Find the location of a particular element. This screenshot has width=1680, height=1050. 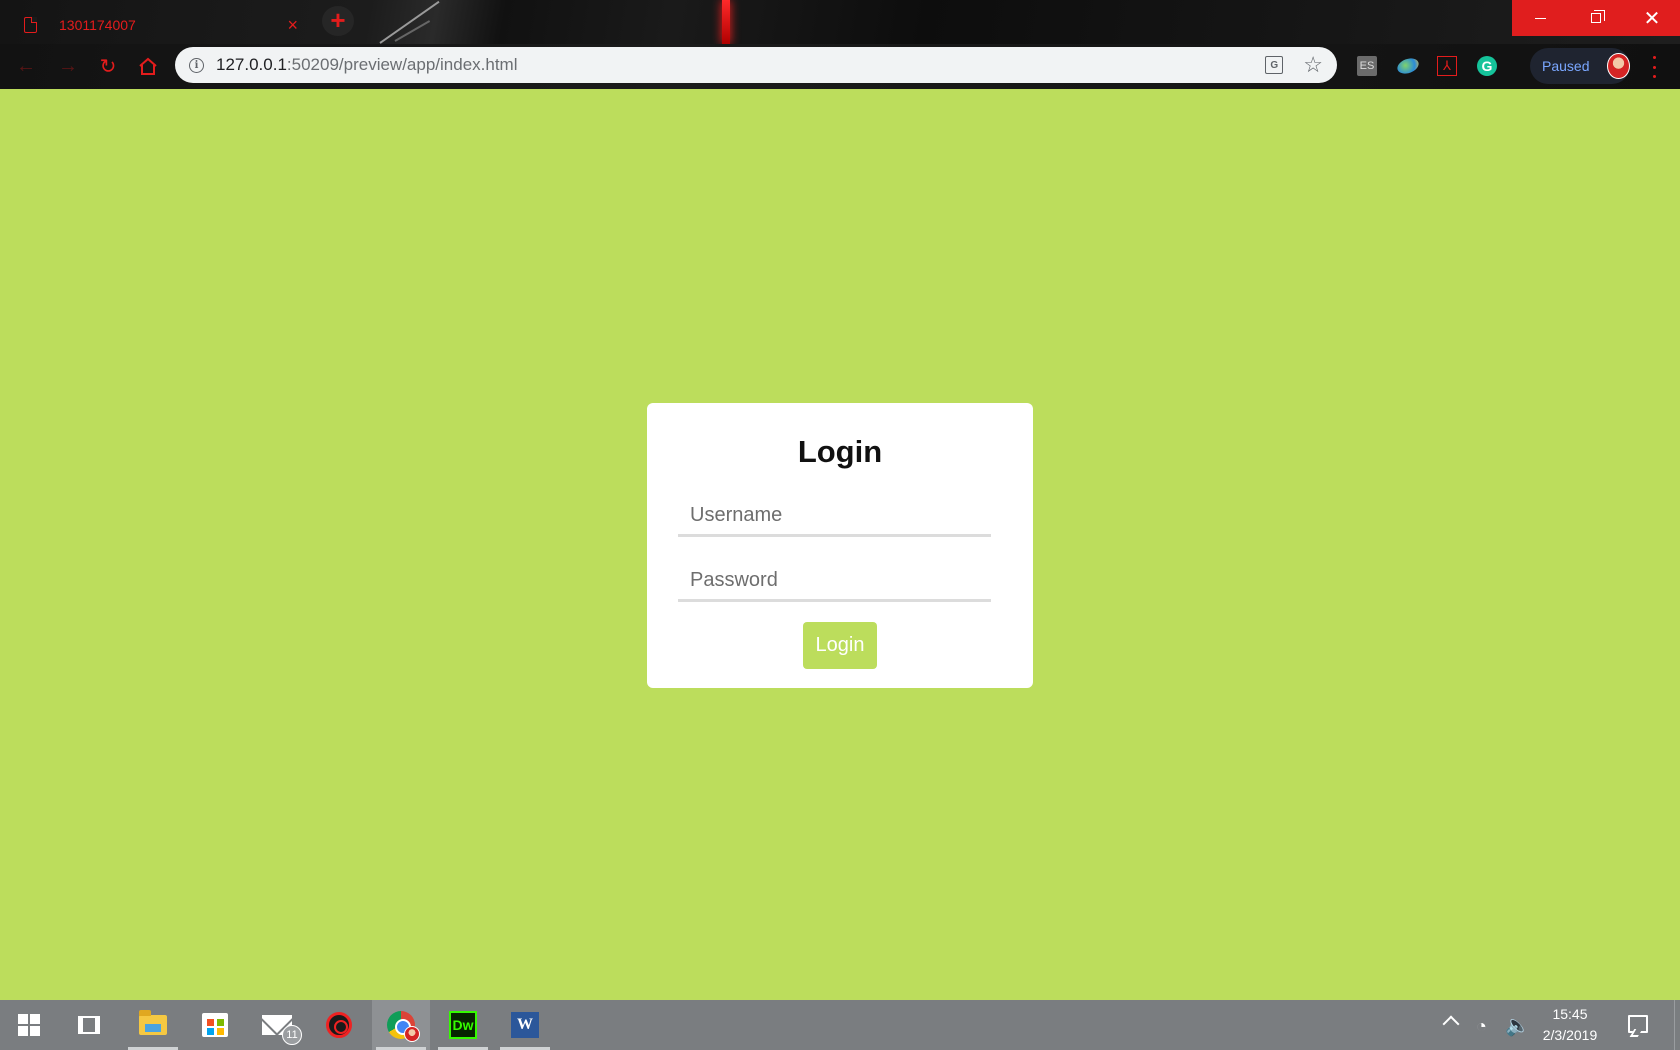

restore-icon is located at coordinates (1598, 16).